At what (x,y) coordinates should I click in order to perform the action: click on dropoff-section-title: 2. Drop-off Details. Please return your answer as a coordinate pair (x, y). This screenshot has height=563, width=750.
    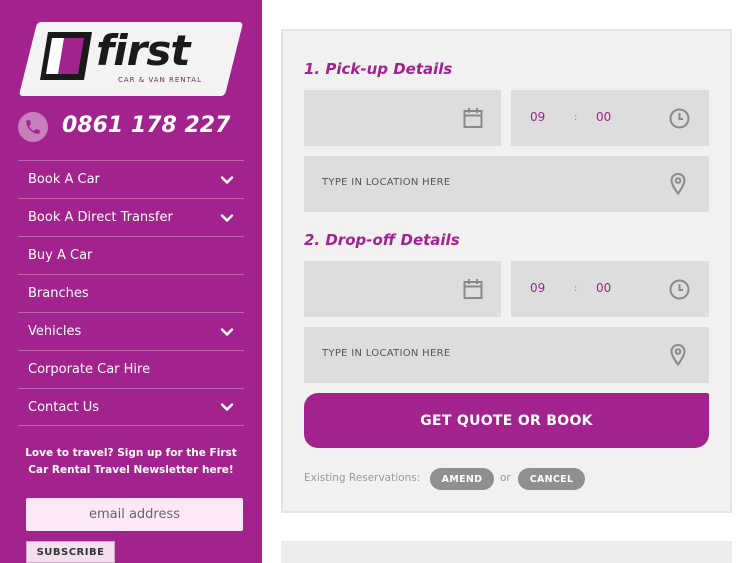
    Looking at the image, I should click on (382, 240).